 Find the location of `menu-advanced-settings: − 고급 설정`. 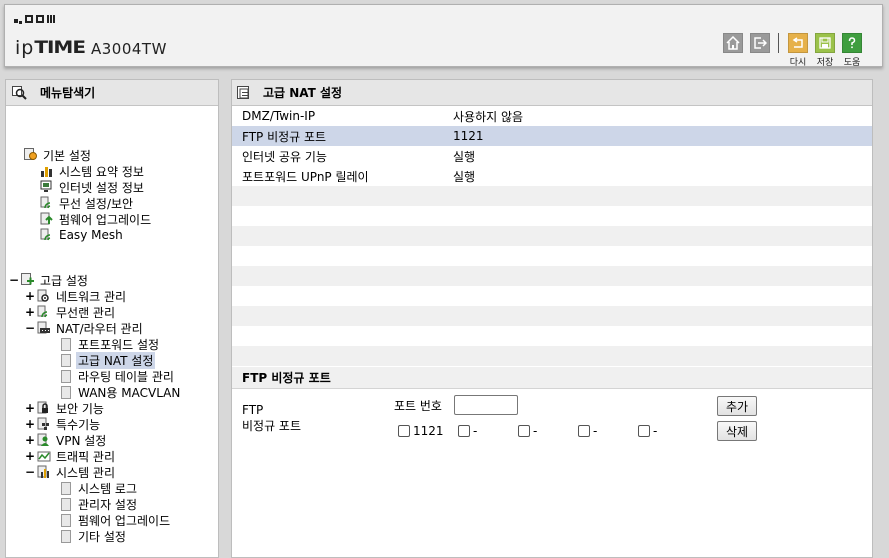

menu-advanced-settings: − 고급 설정 is located at coordinates (49, 280).